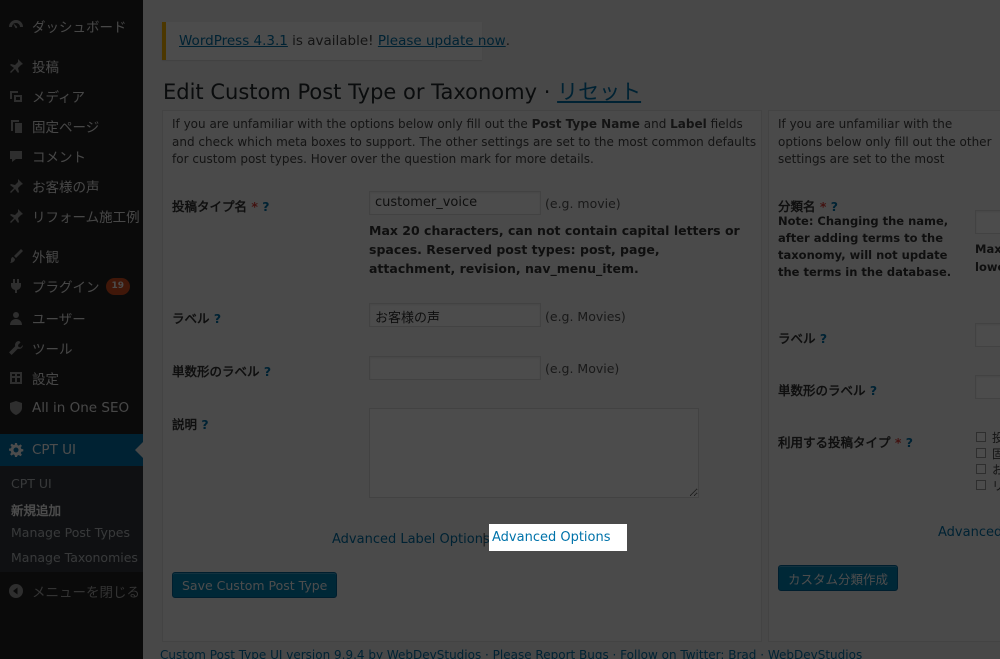 Image resolution: width=1000 pixels, height=659 pixels. I want to click on post-type-name-label: 投稿タイプ名 * ?, so click(221, 206).